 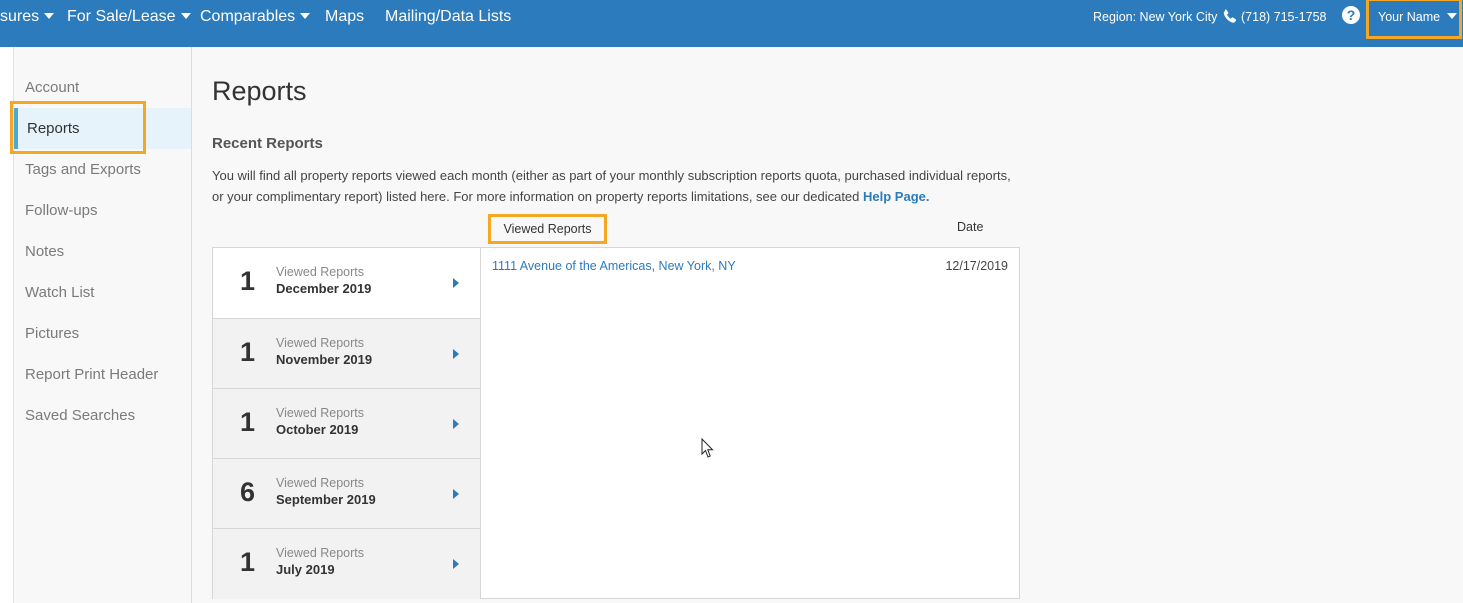 I want to click on sidebar-item-saved-searches: Saved Searches, so click(x=102, y=415).